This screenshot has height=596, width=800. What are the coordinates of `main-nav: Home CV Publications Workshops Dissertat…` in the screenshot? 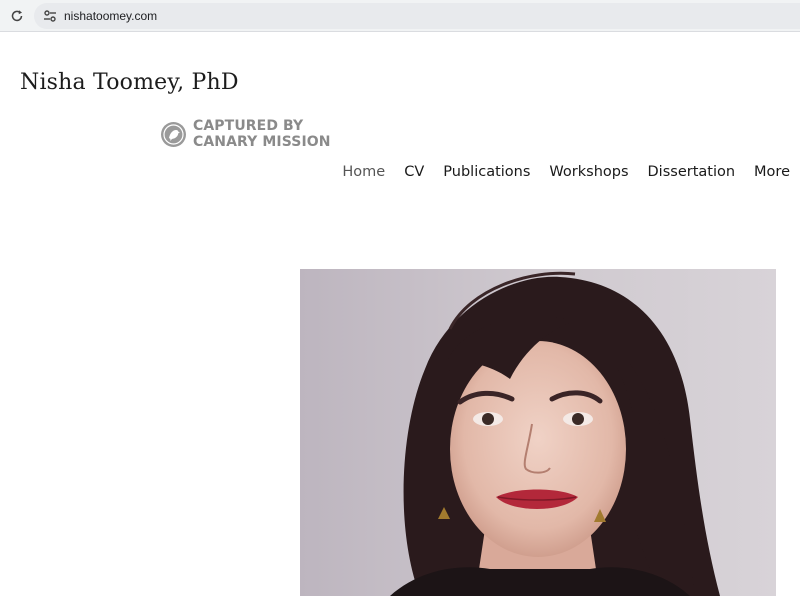 It's located at (566, 172).